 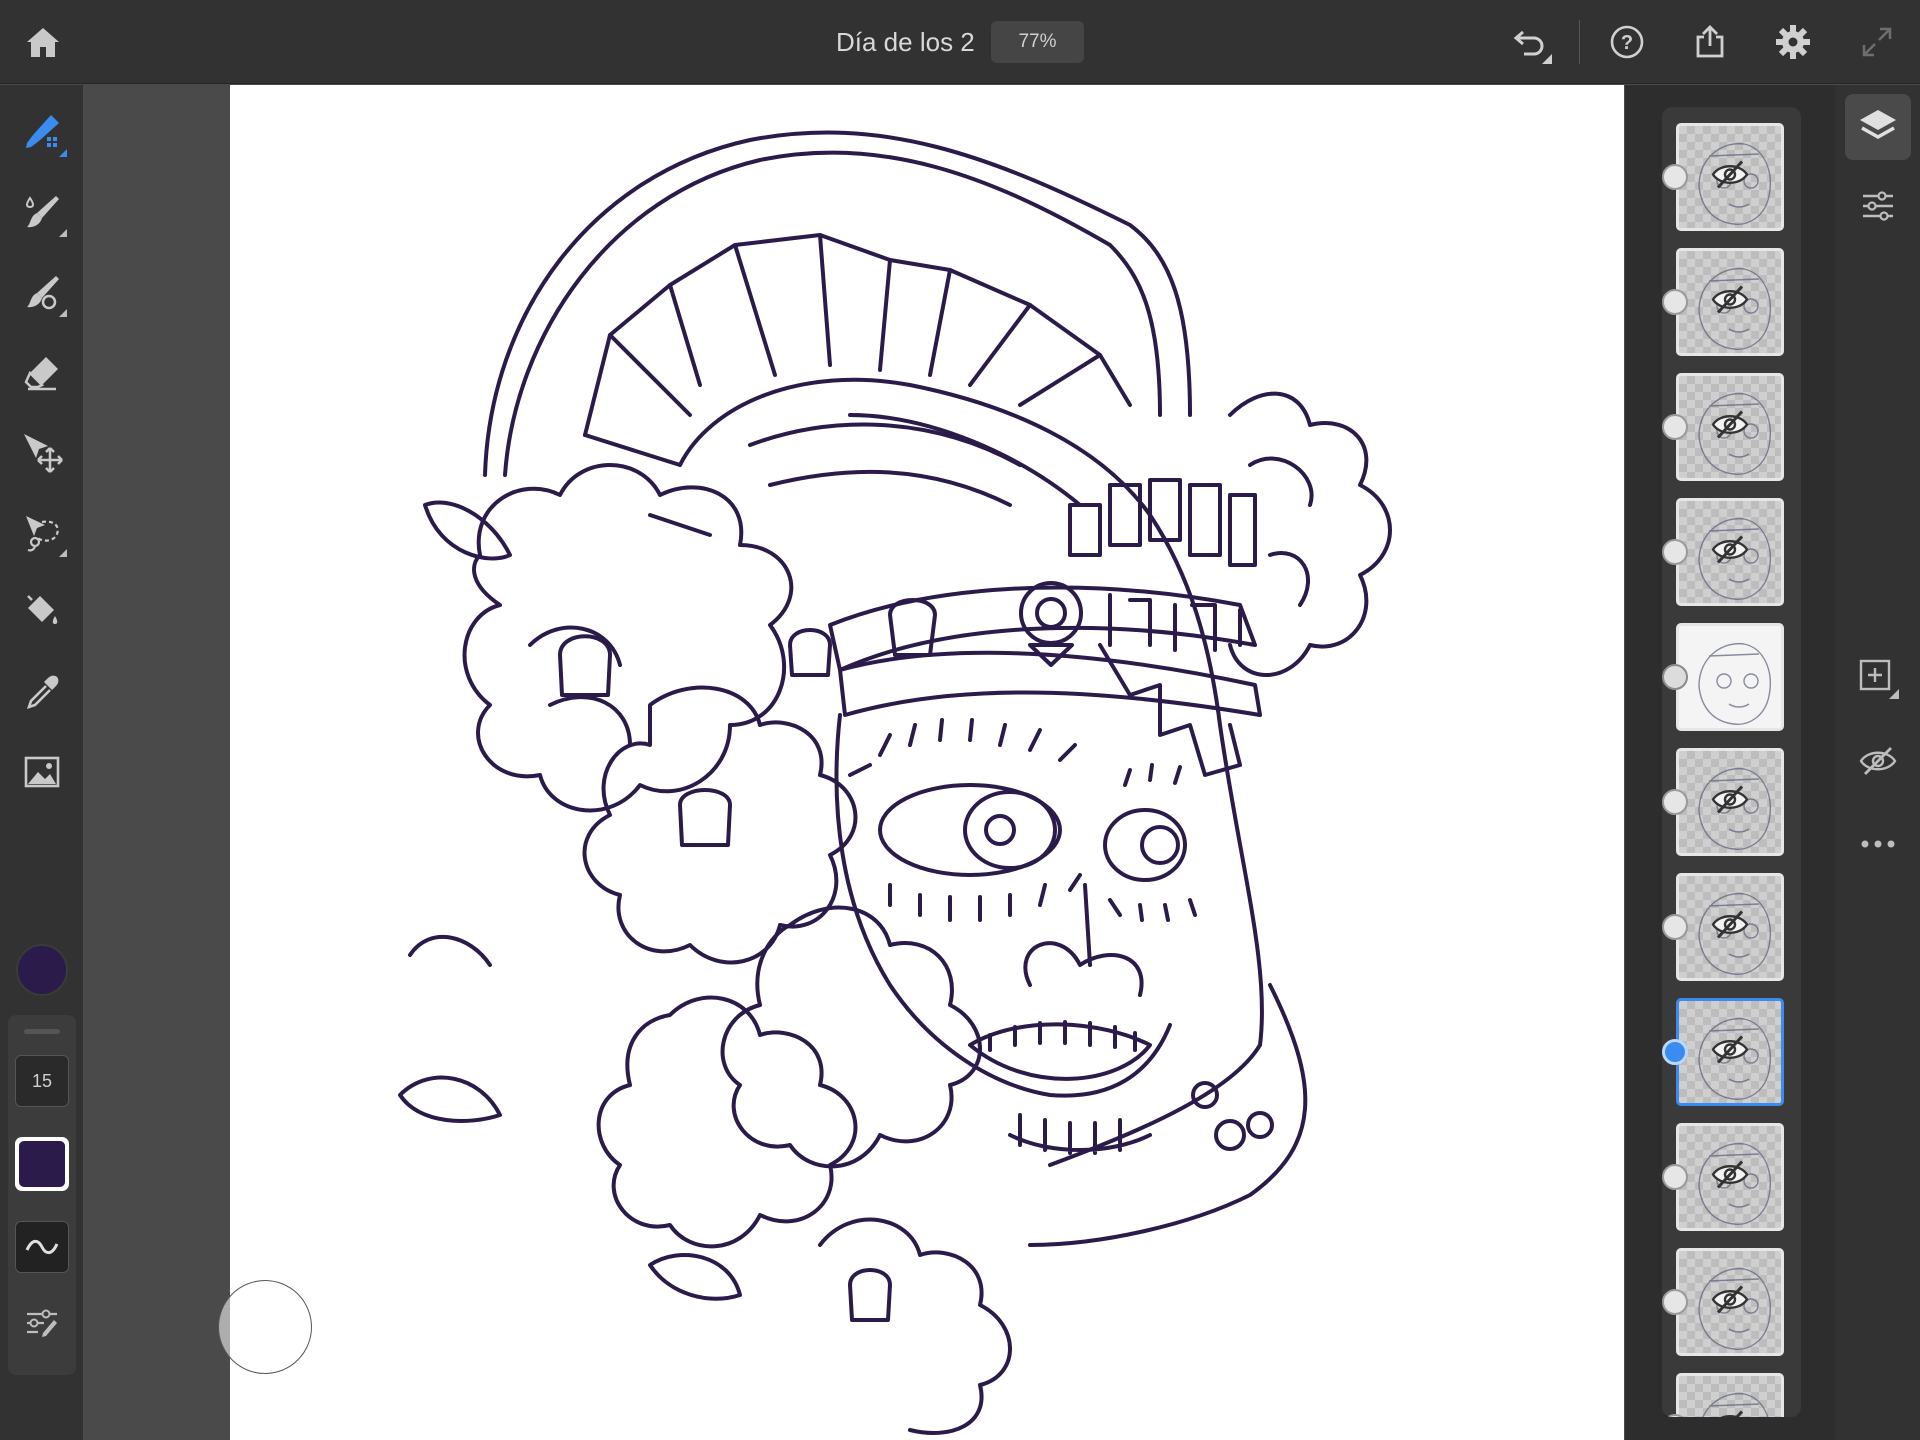 I want to click on brush-settings-icon, so click(x=42, y=1323).